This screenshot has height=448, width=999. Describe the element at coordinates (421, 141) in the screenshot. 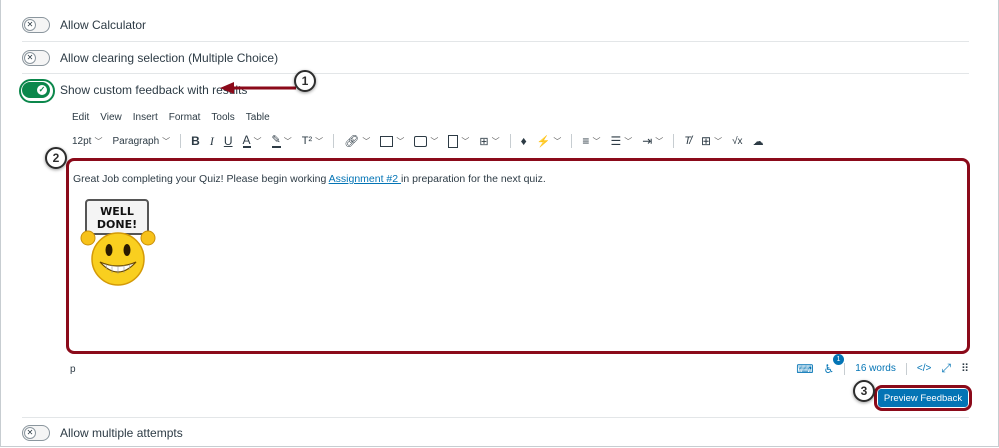

I see `media-icon` at that location.